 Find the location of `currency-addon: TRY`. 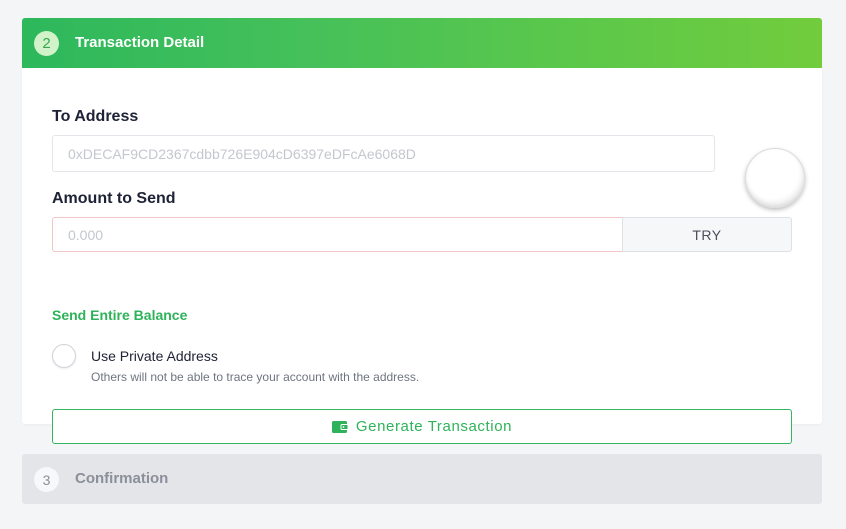

currency-addon: TRY is located at coordinates (707, 234).